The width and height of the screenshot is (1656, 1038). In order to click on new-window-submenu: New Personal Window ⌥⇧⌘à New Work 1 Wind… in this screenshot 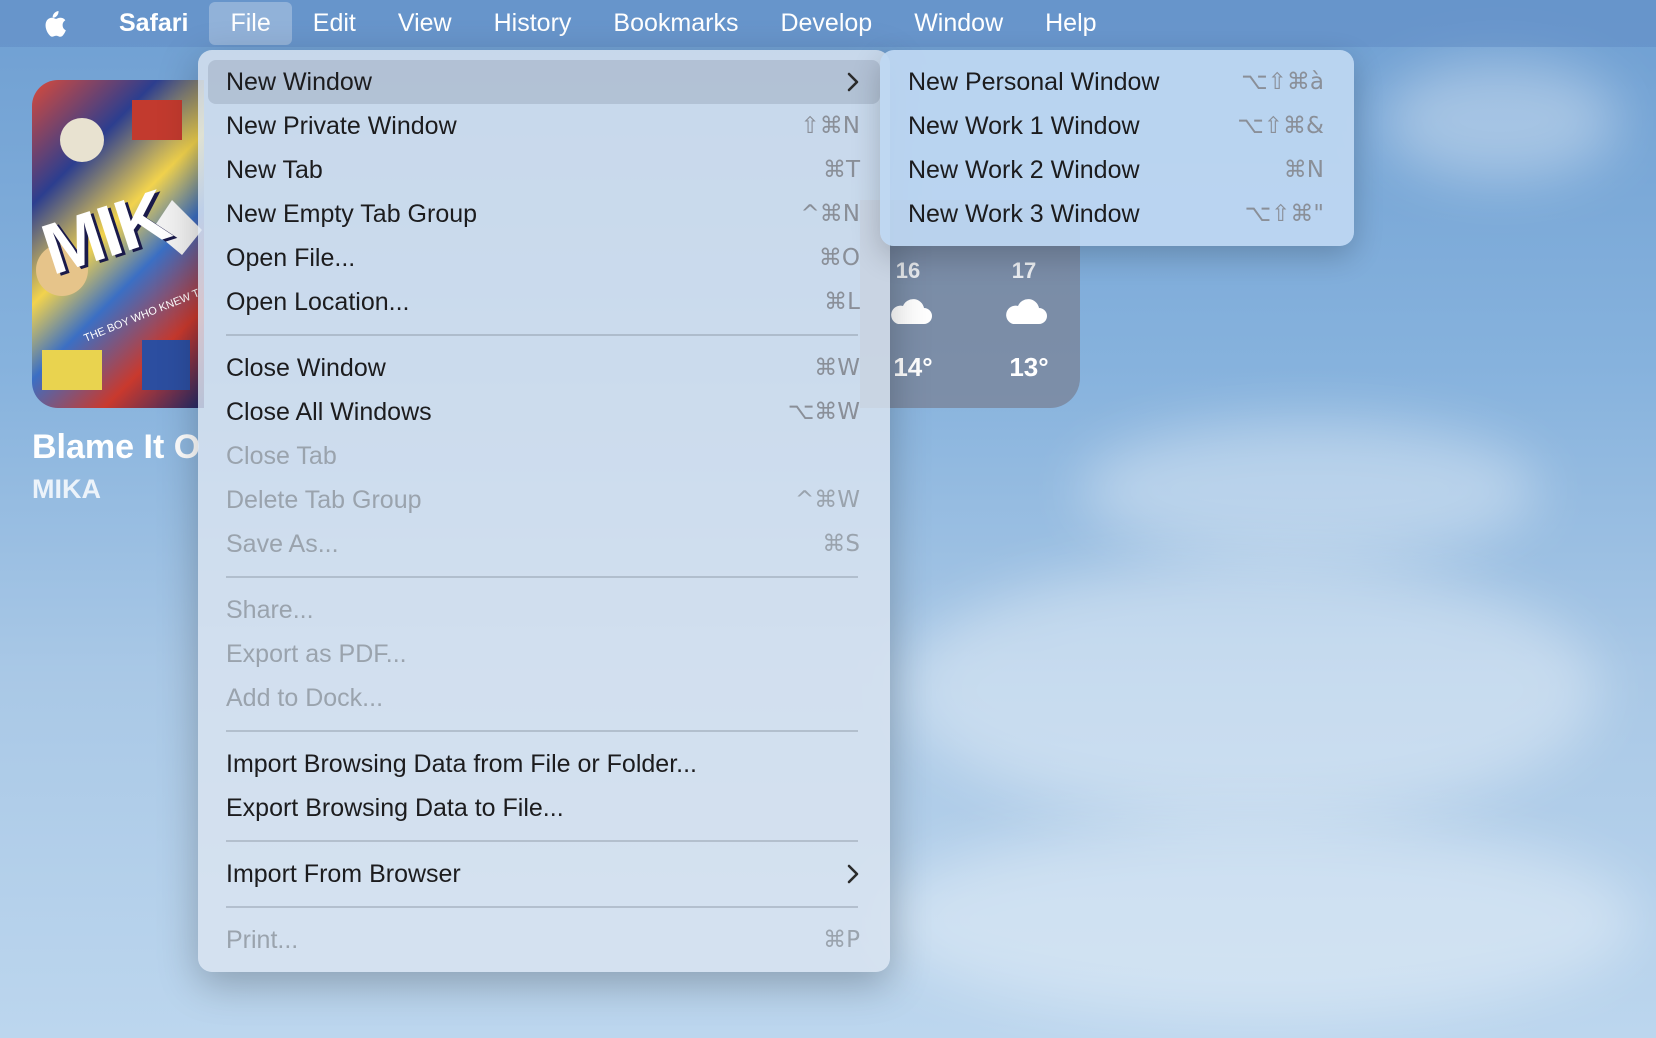, I will do `click(1117, 148)`.